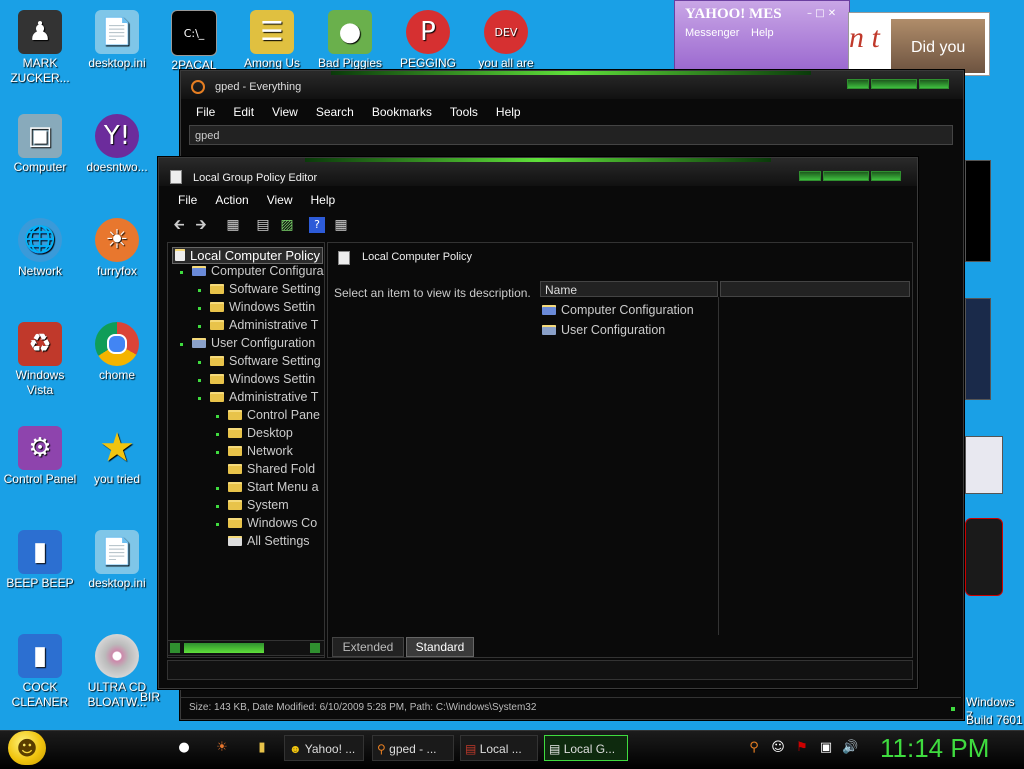 Image resolution: width=1024 pixels, height=769 pixels. What do you see at coordinates (323, 200) in the screenshot?
I see `gpedit-menu-help: Help` at bounding box center [323, 200].